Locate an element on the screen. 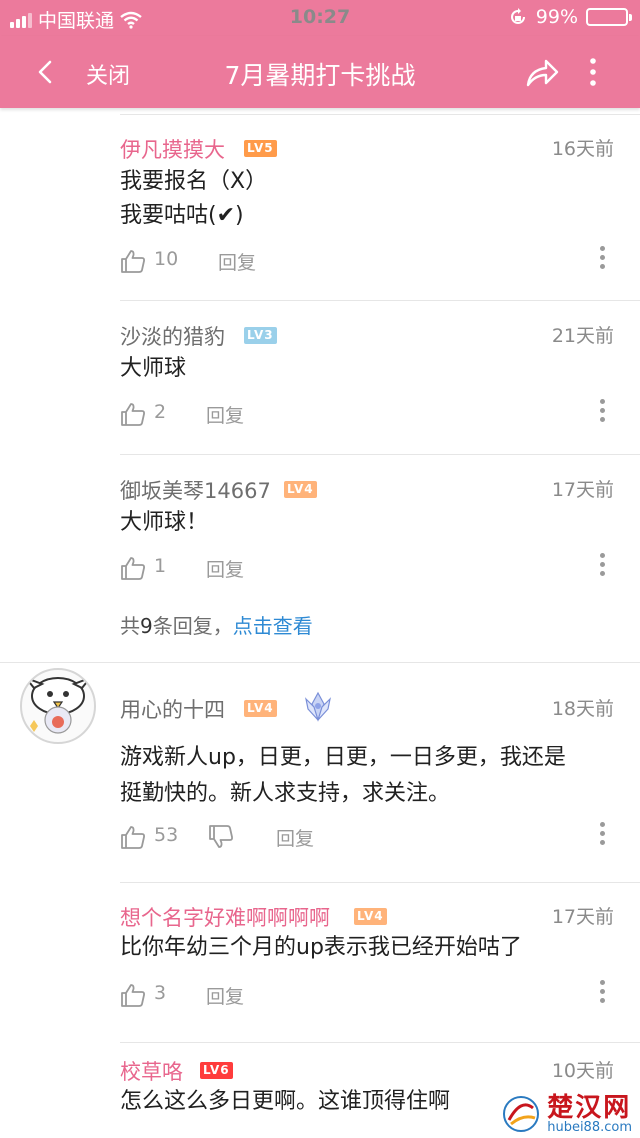 The width and height of the screenshot is (640, 1138). status-left: 中国联通 is located at coordinates (76, 19).